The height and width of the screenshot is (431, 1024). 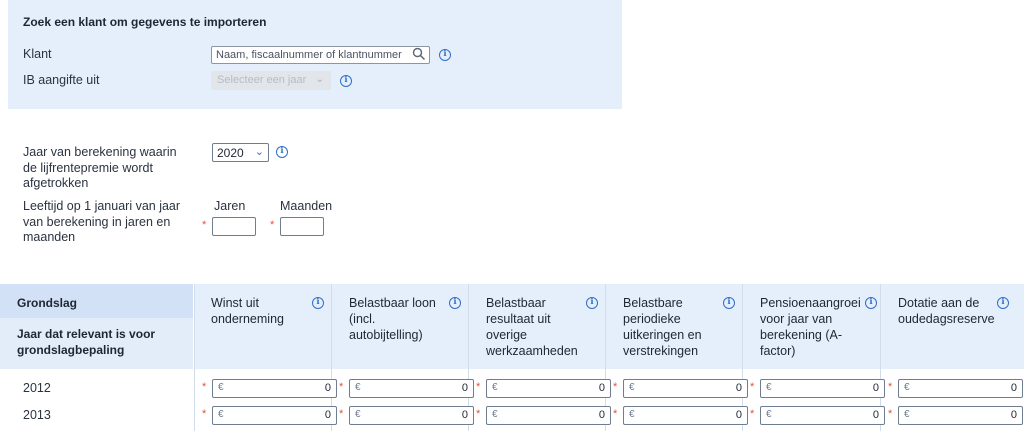 I want to click on search-icon, so click(x=419, y=54).